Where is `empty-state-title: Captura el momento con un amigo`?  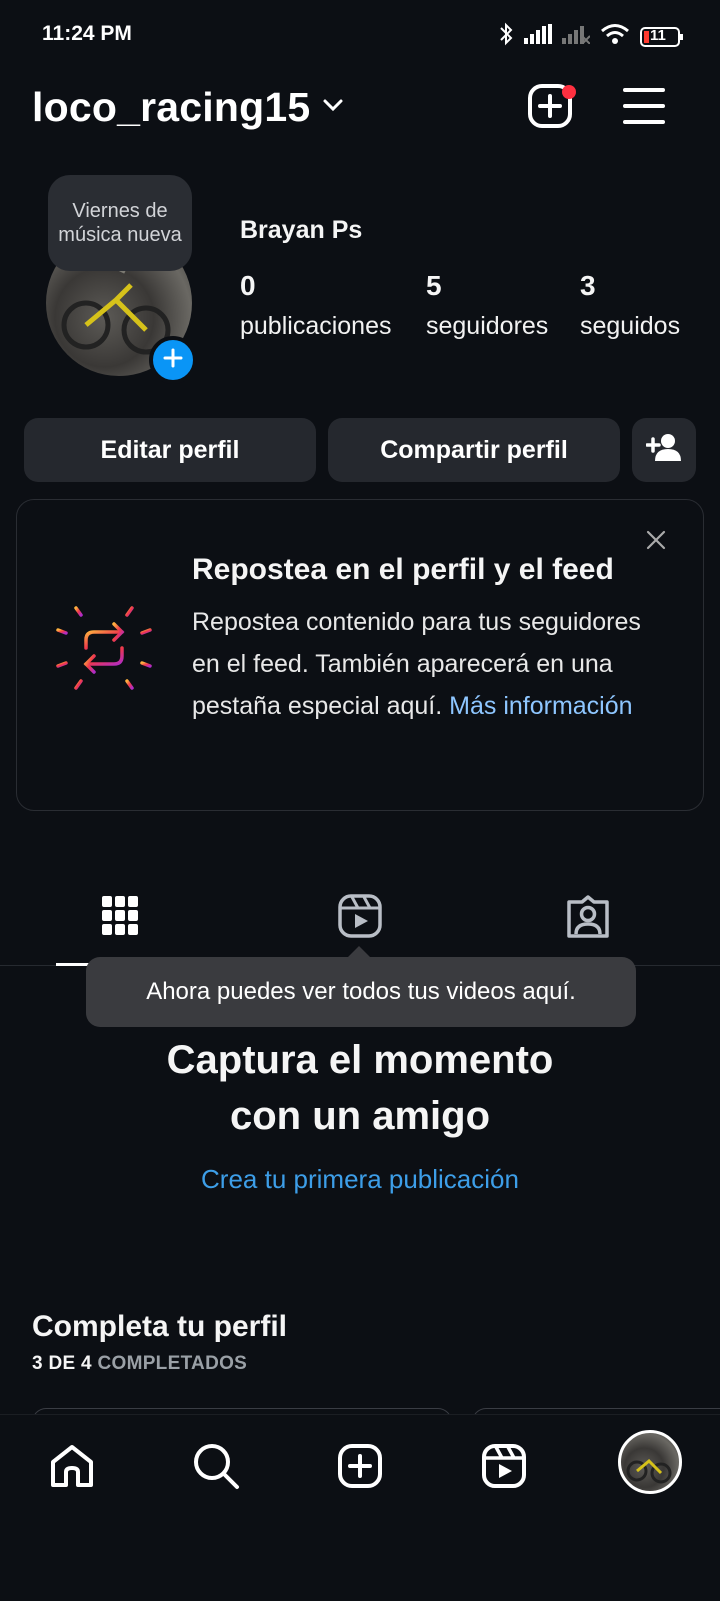
empty-state-title: Captura el momento con un amigo is located at coordinates (360, 1088).